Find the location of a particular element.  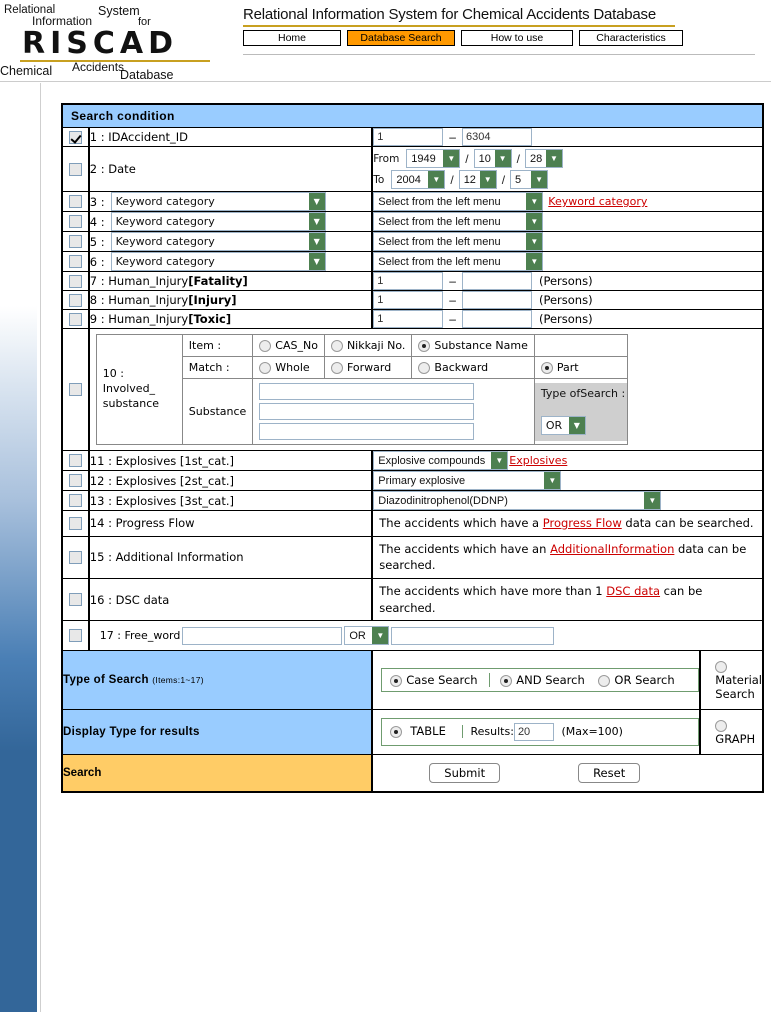

progress-flow-link: Progress Flow is located at coordinates (582, 523).